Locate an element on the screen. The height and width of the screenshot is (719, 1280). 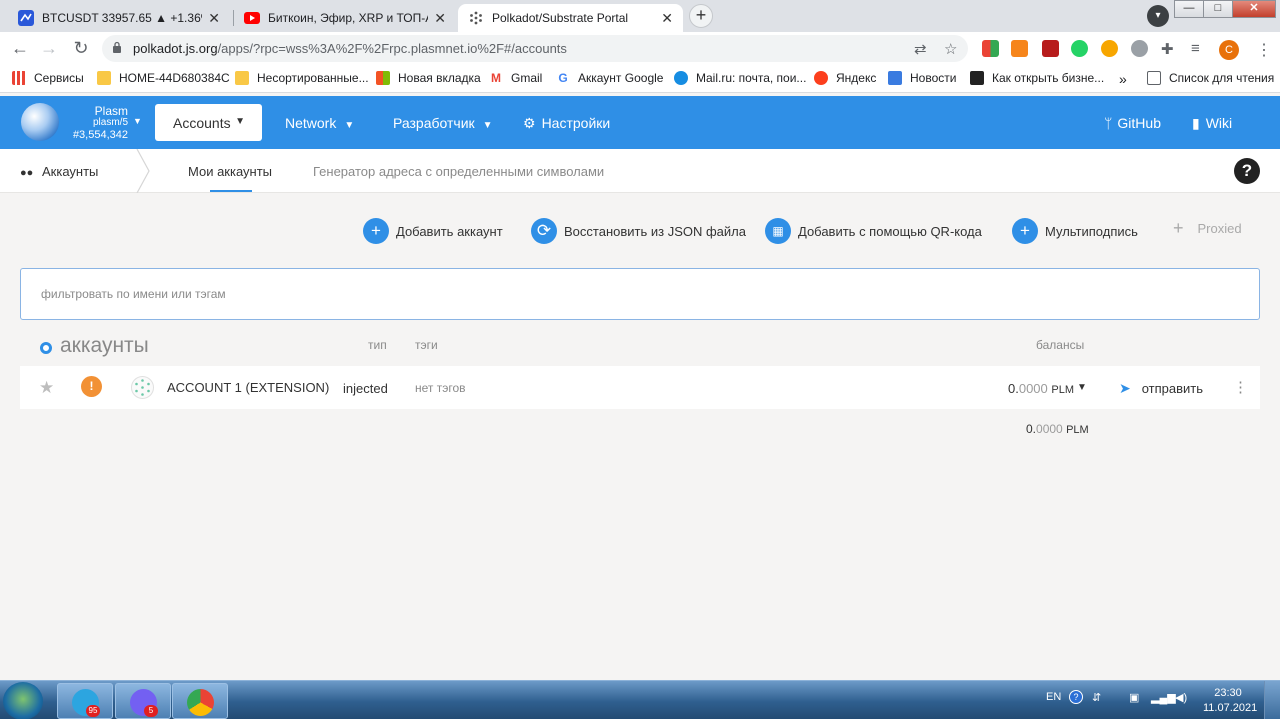
incognito-ext-icon is located at coordinates (1139, 48).